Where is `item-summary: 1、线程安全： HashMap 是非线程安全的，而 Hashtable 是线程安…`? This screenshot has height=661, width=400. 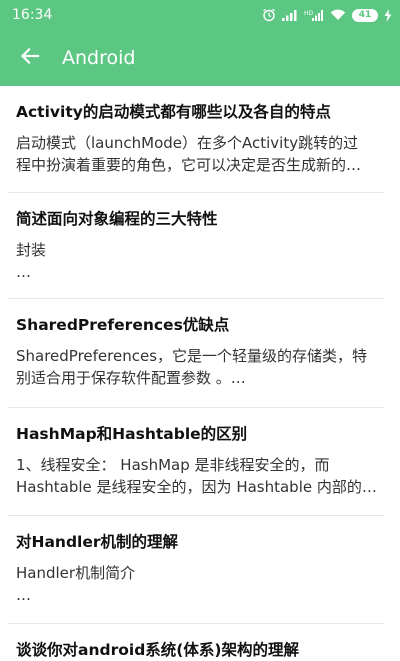 item-summary: 1、线程安全： HashMap 是非线程安全的，而 Hashtable 是线程安… is located at coordinates (201, 476).